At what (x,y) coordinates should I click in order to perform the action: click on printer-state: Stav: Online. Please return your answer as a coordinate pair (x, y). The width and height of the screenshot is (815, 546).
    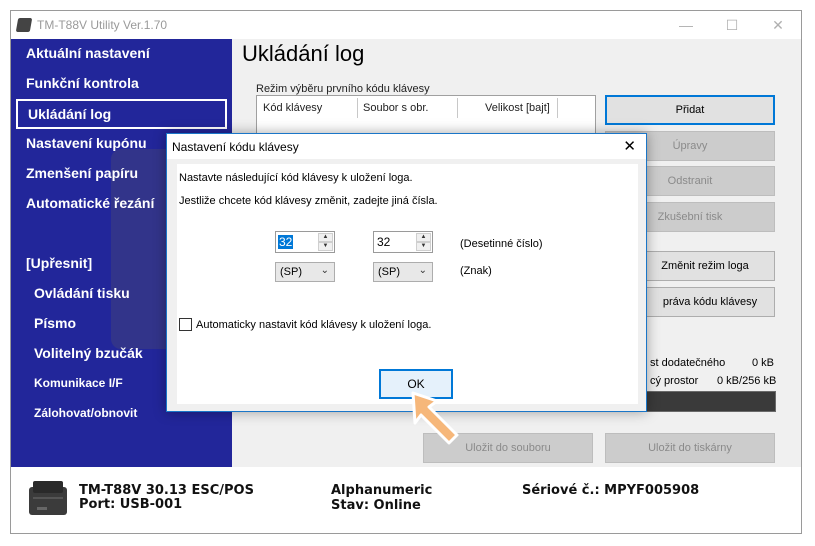
    Looking at the image, I should click on (376, 505).